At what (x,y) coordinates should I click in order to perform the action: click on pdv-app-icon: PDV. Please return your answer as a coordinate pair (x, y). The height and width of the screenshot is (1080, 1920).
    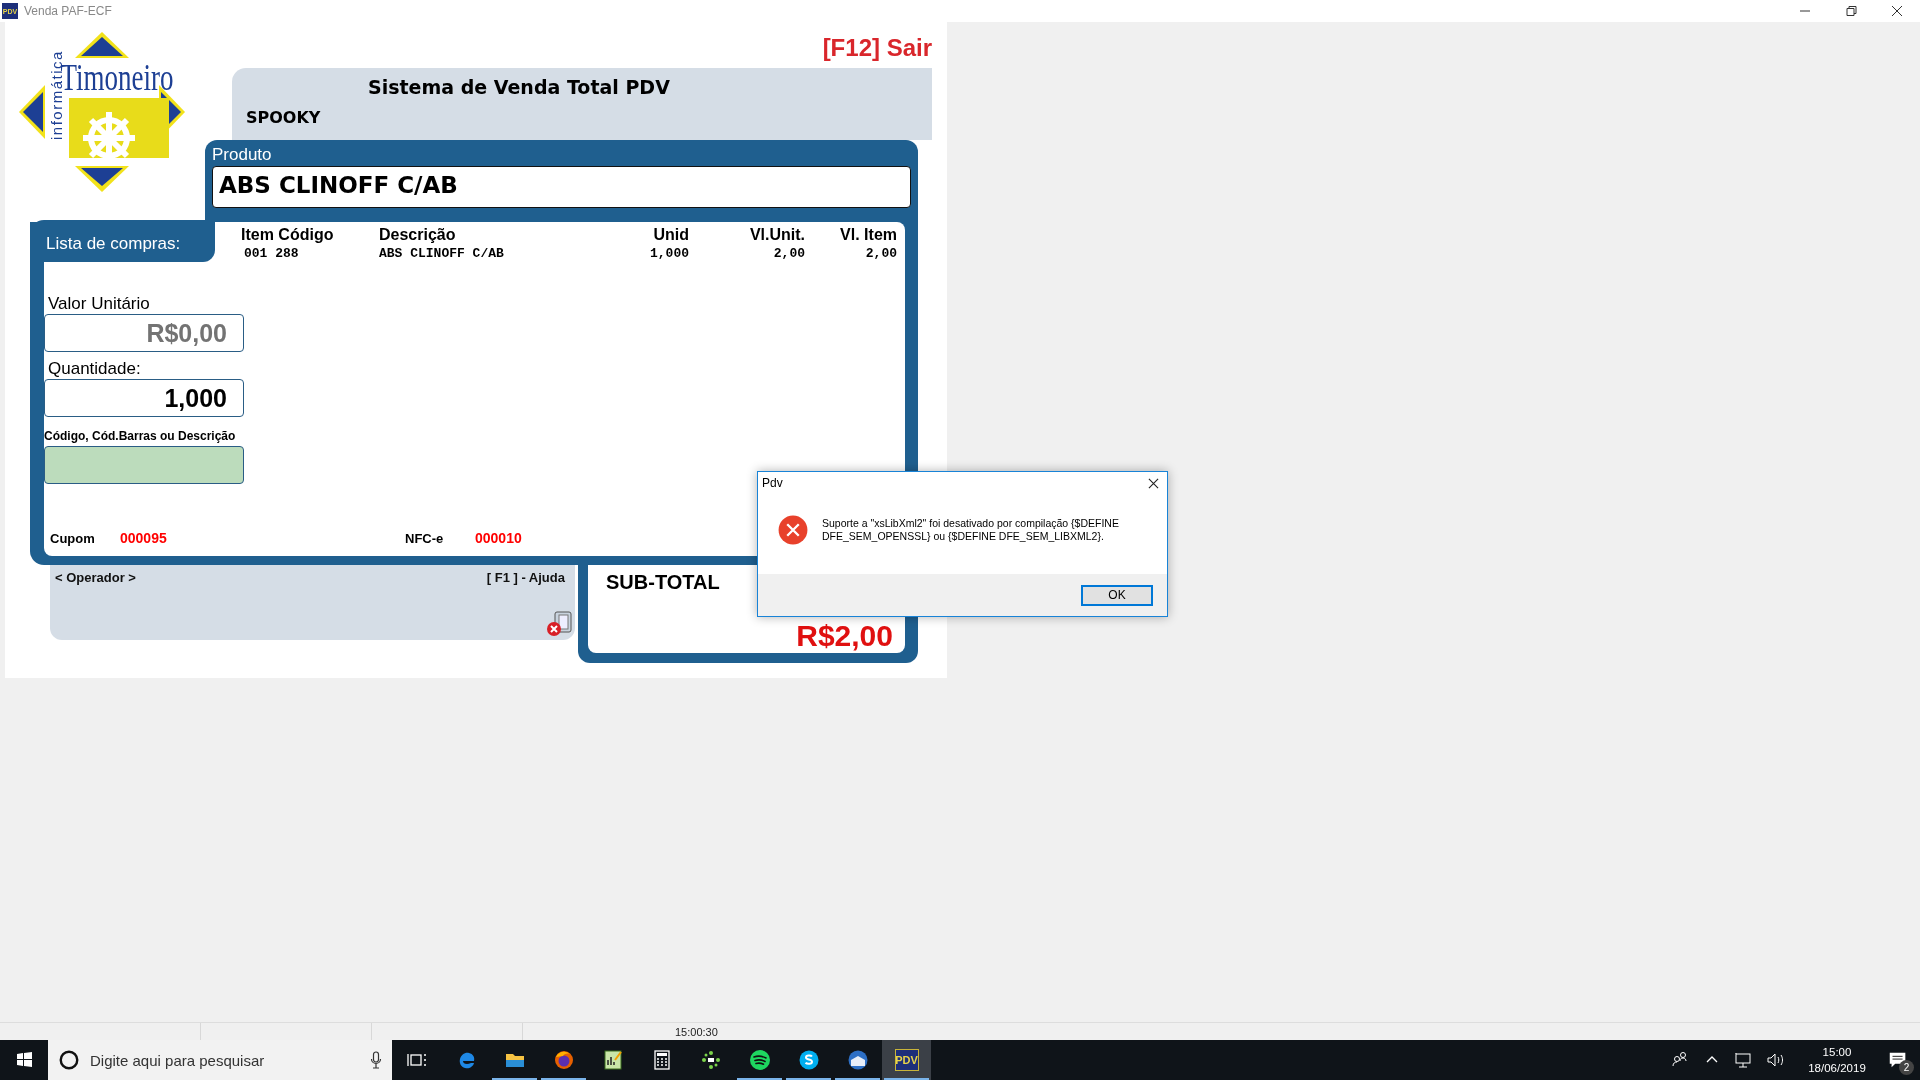
    Looking at the image, I should click on (906, 1060).